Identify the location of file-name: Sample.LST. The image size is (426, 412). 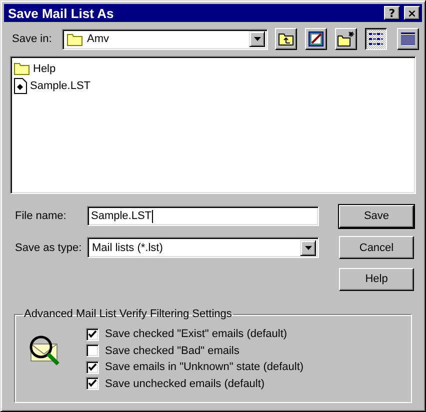
(60, 86).